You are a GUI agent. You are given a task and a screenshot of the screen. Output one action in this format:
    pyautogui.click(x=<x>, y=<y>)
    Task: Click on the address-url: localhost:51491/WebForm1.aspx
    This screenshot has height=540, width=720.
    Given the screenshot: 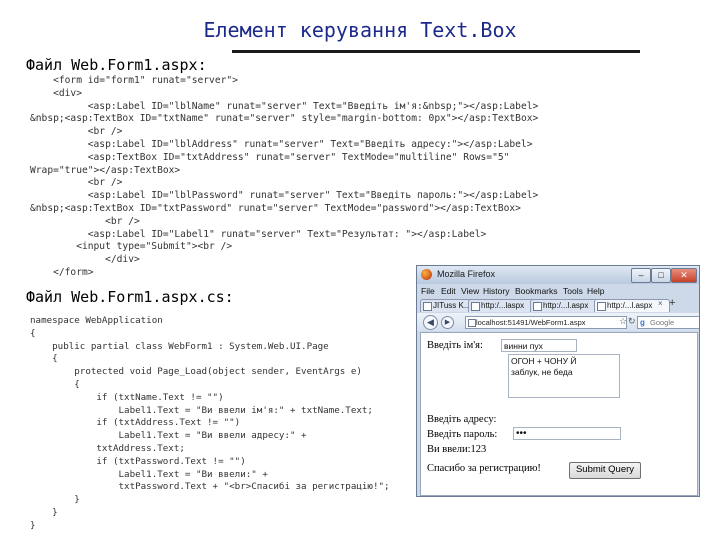 What is the action you would take?
    pyautogui.click(x=531, y=322)
    